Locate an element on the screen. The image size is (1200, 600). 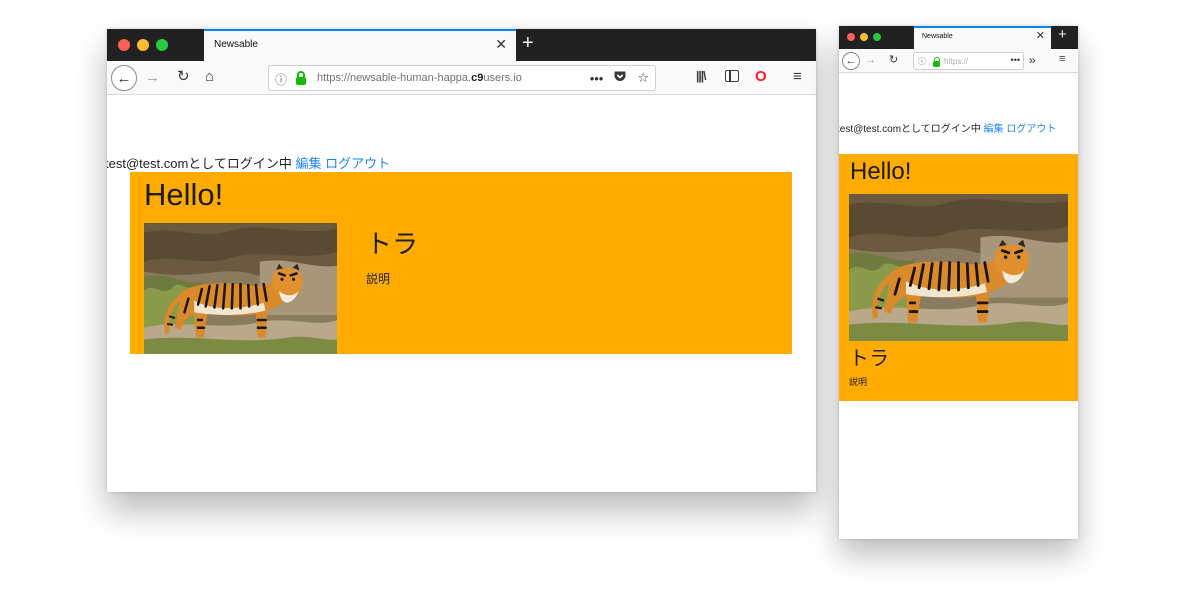
pocket-icon is located at coordinates (620, 78).